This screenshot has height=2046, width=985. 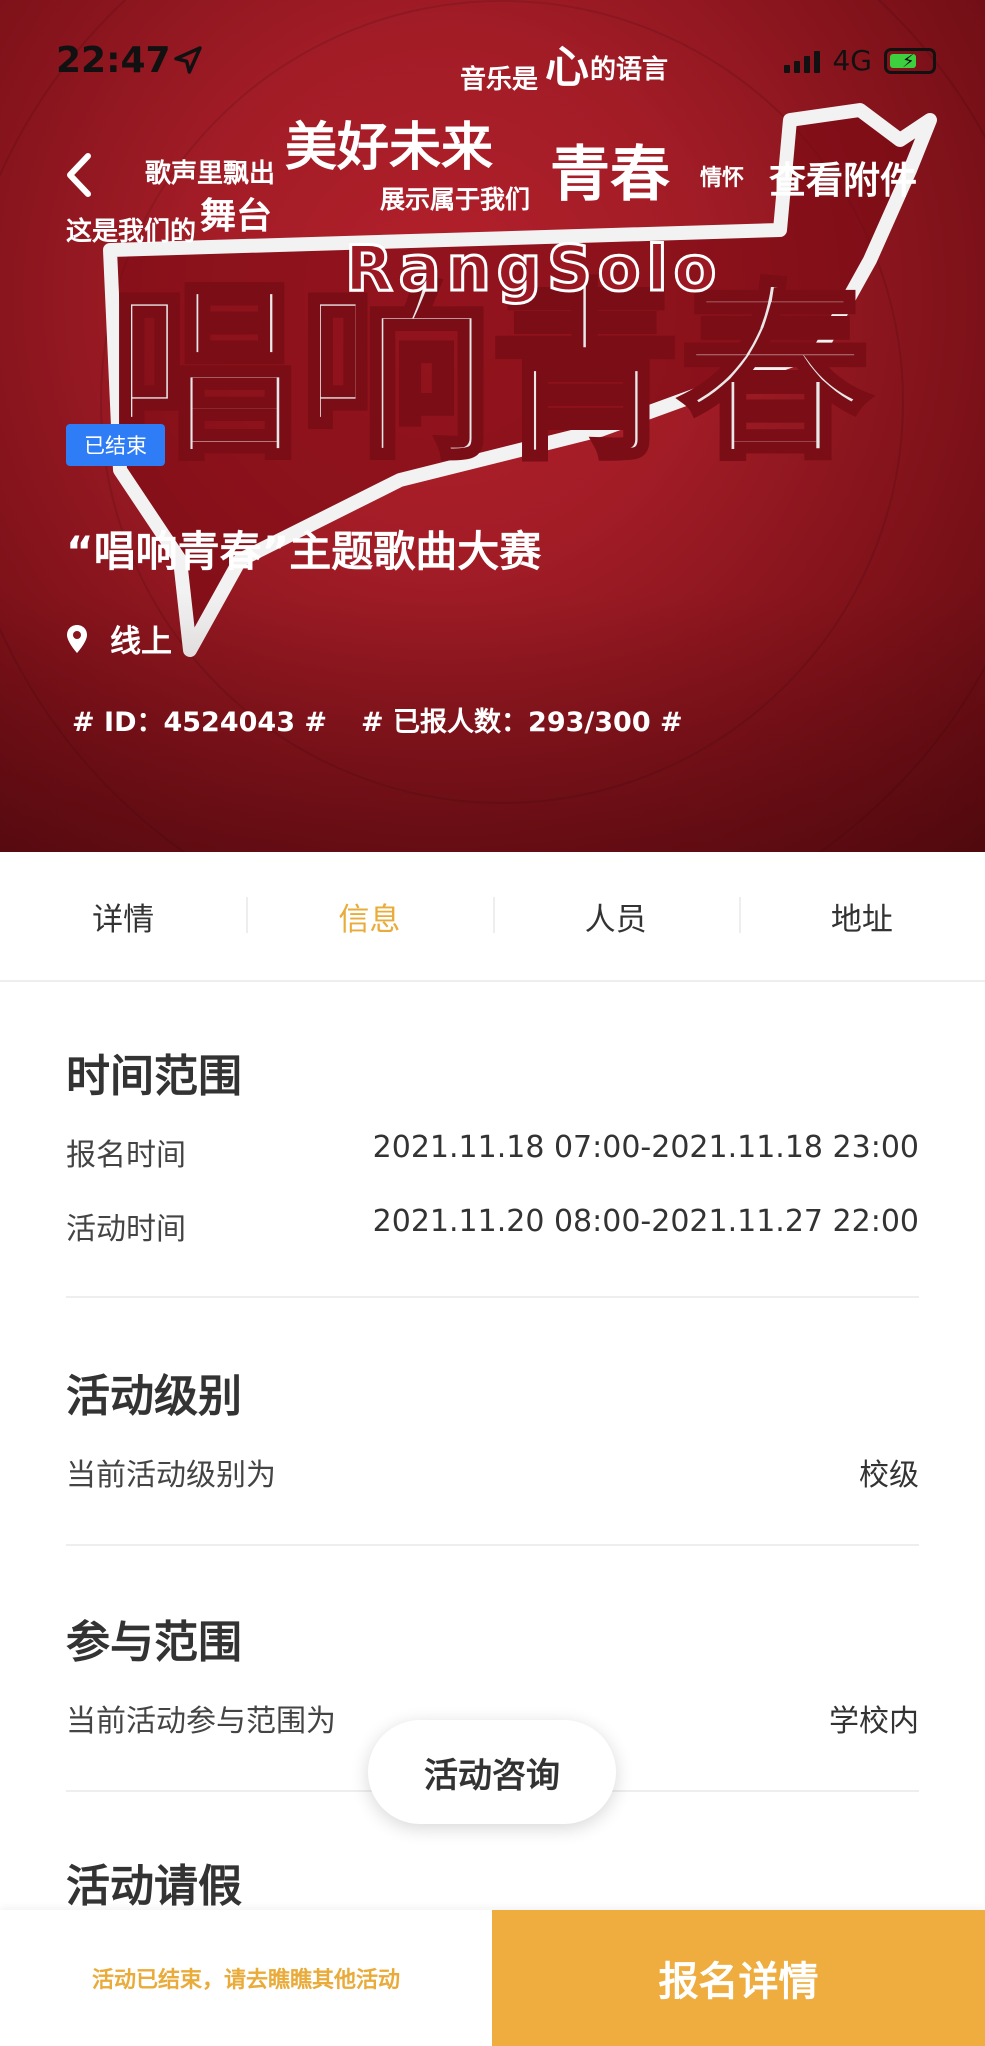 I want to click on slogan: 这是我们的, so click(x=131, y=231).